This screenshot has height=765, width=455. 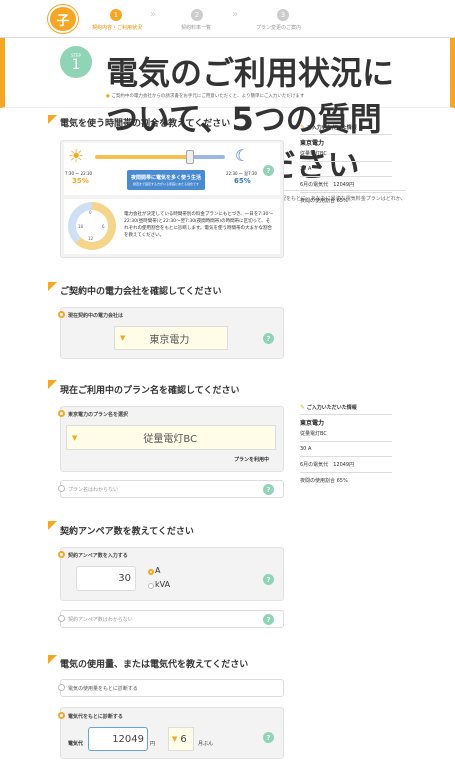 What do you see at coordinates (61, 413) in the screenshot?
I see `q3-radio` at bounding box center [61, 413].